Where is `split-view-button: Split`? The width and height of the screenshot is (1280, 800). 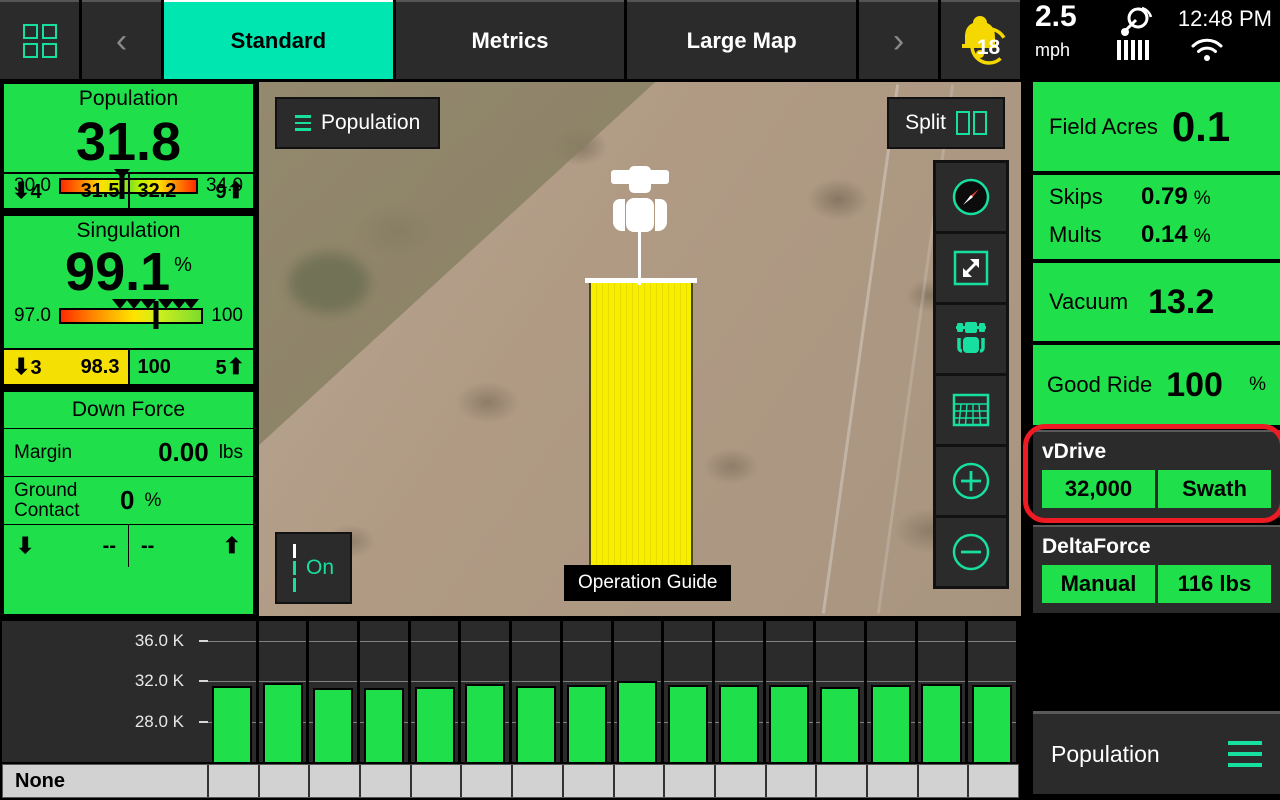 split-view-button: Split is located at coordinates (946, 123).